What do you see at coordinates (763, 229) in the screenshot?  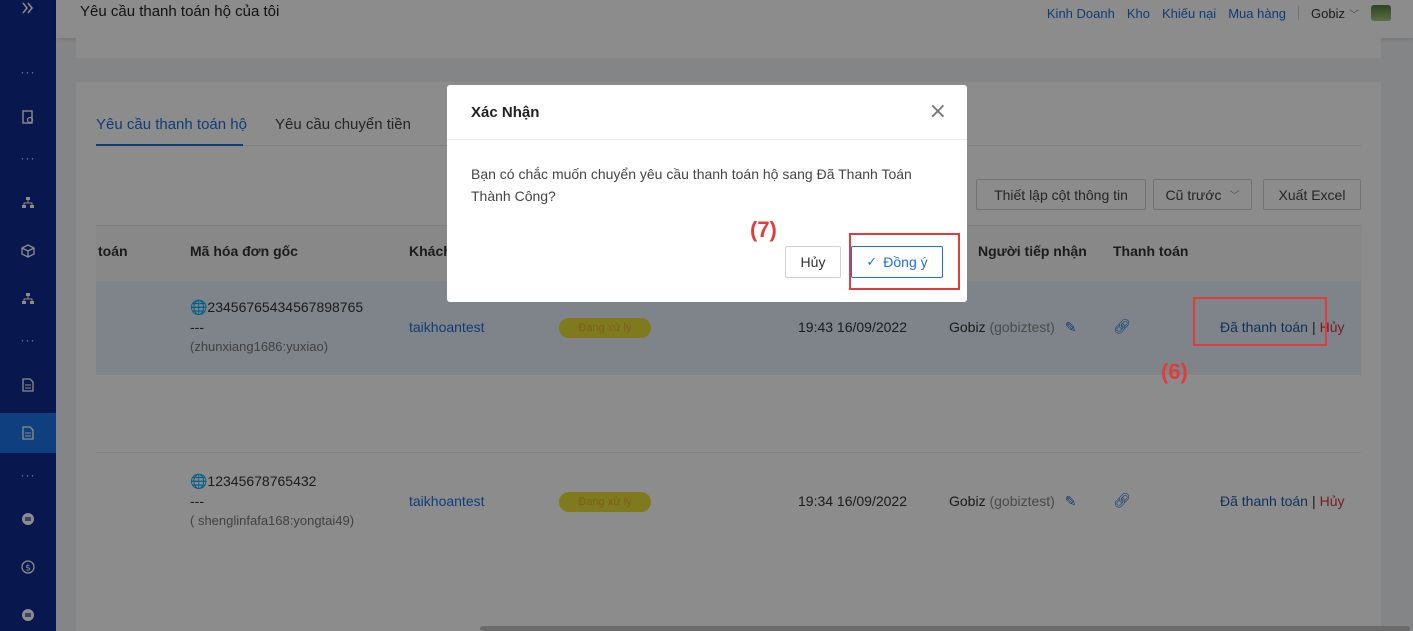 I see `annotation-label-step7: (7)` at bounding box center [763, 229].